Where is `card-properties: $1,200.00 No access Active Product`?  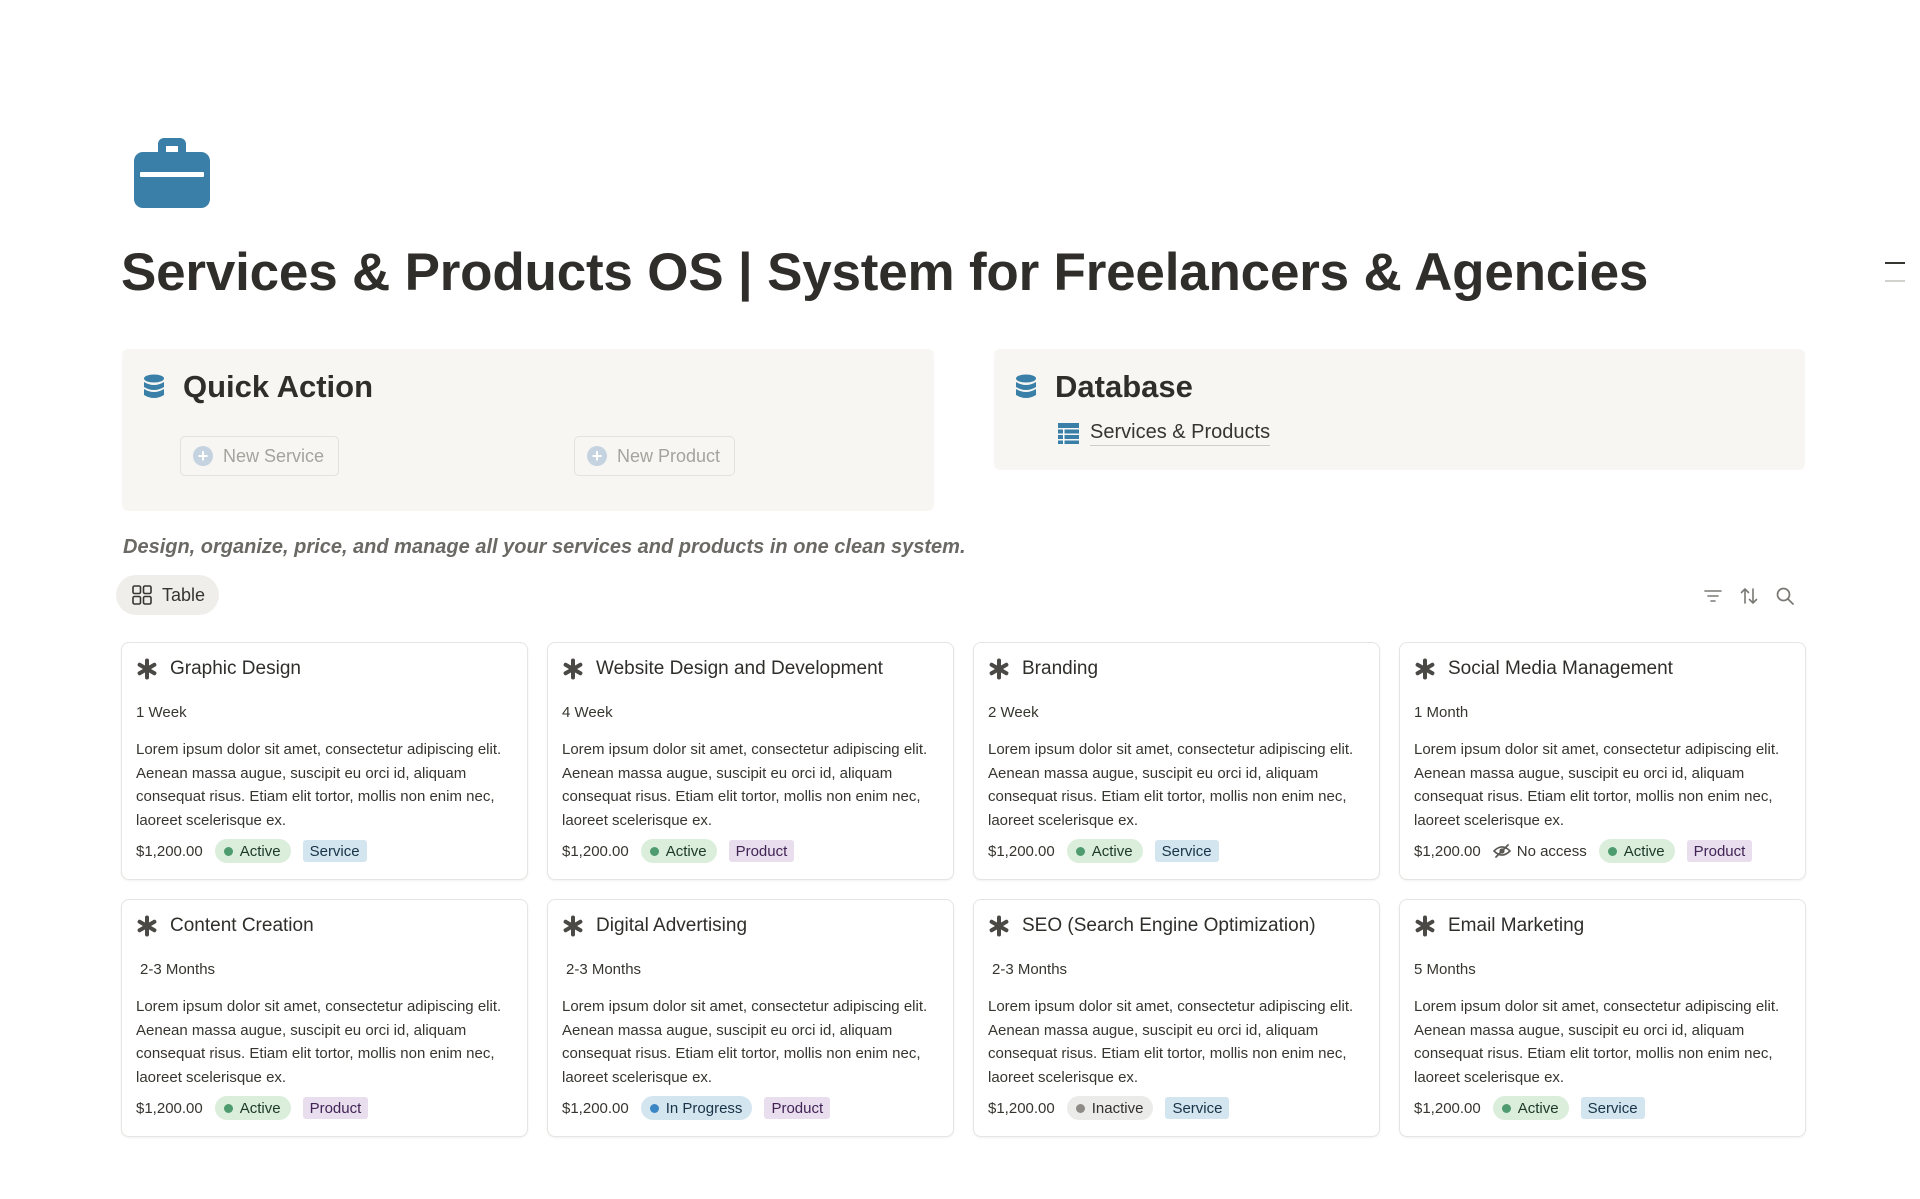 card-properties: $1,200.00 No access Active Product is located at coordinates (1583, 851).